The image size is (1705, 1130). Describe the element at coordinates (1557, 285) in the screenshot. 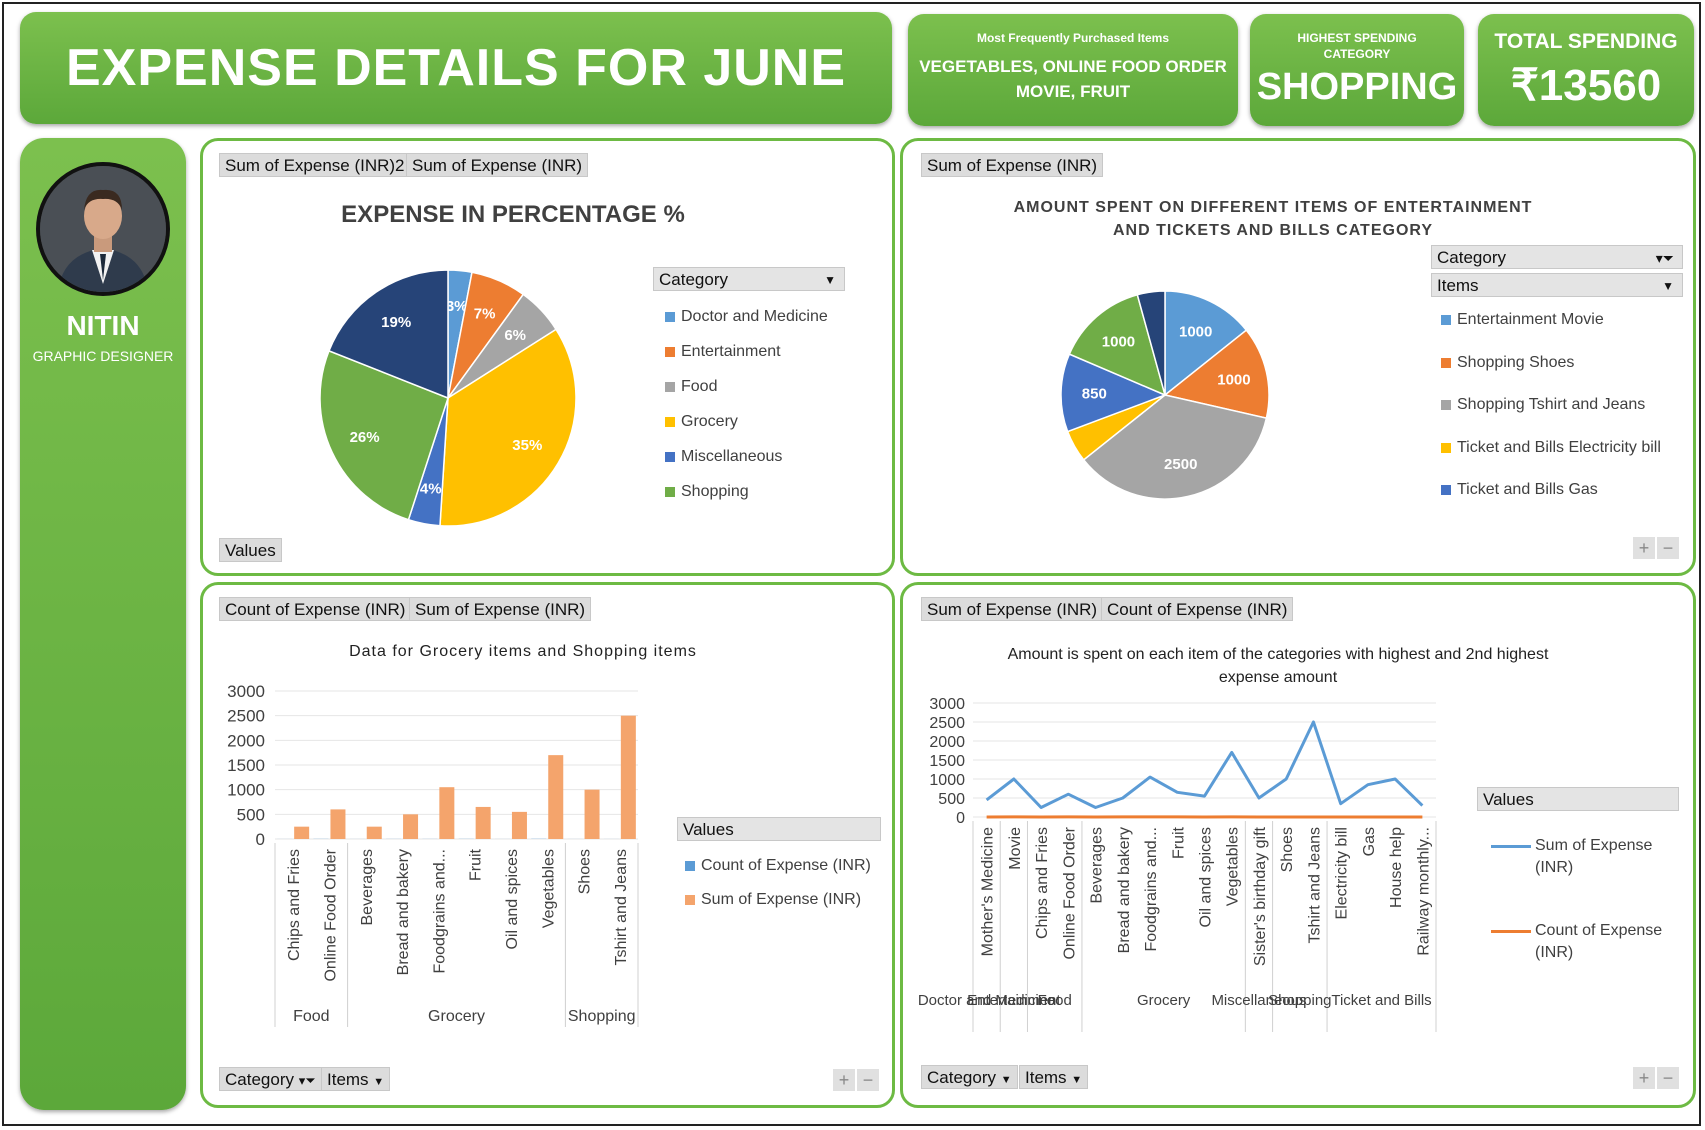

I see `legend-filter-items: Items ▼` at that location.